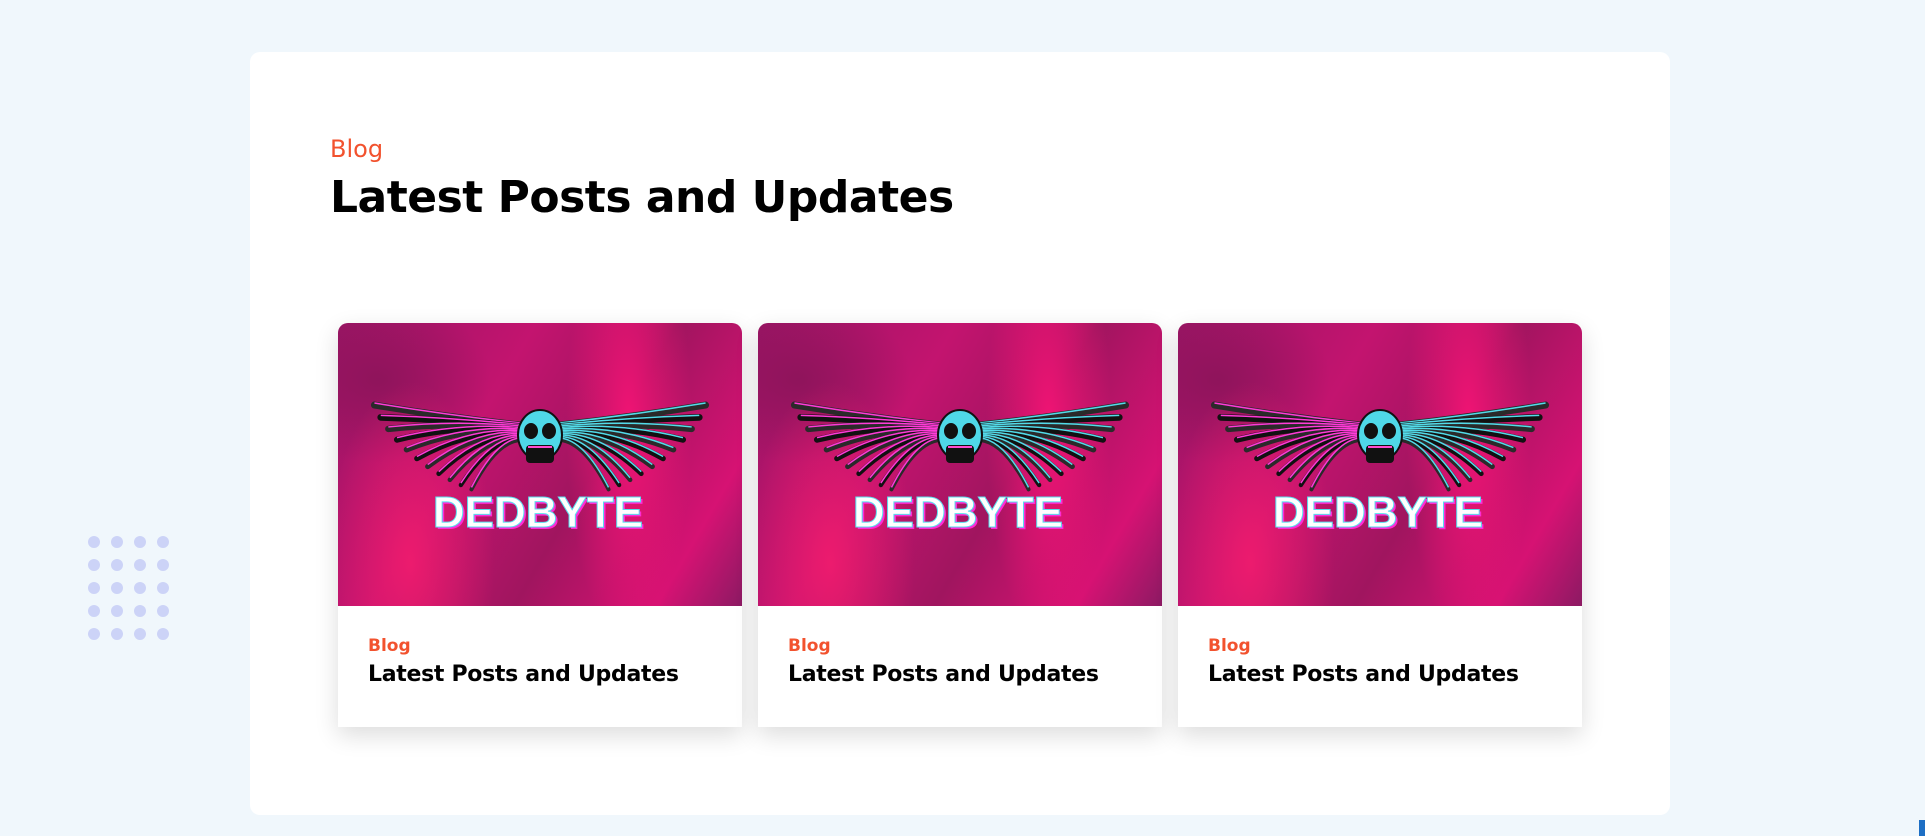  What do you see at coordinates (1922, 828) in the screenshot?
I see `scroll-corner` at bounding box center [1922, 828].